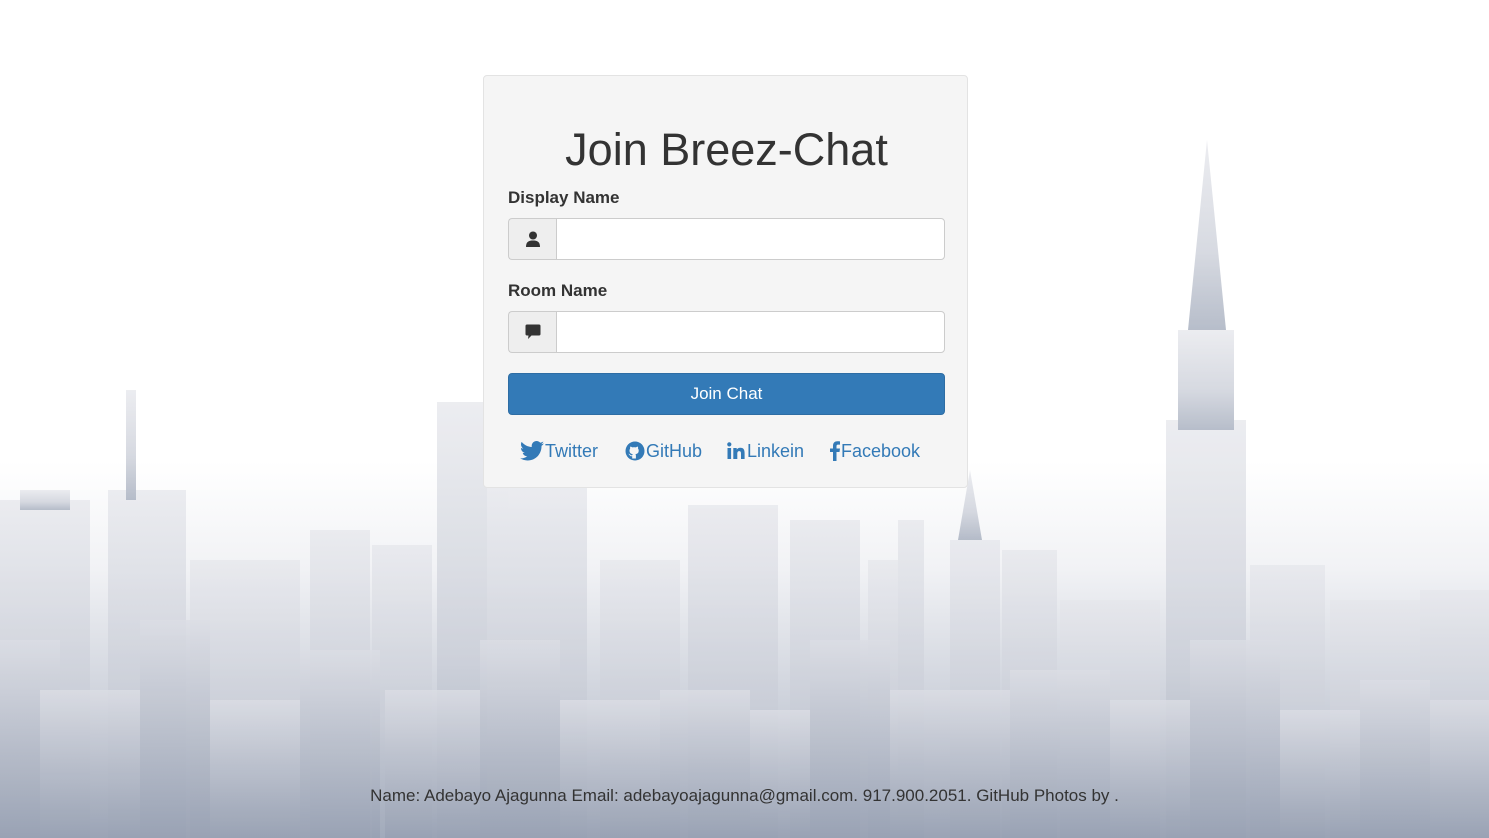  Describe the element at coordinates (736, 450) in the screenshot. I see `linkedin-icon` at that location.